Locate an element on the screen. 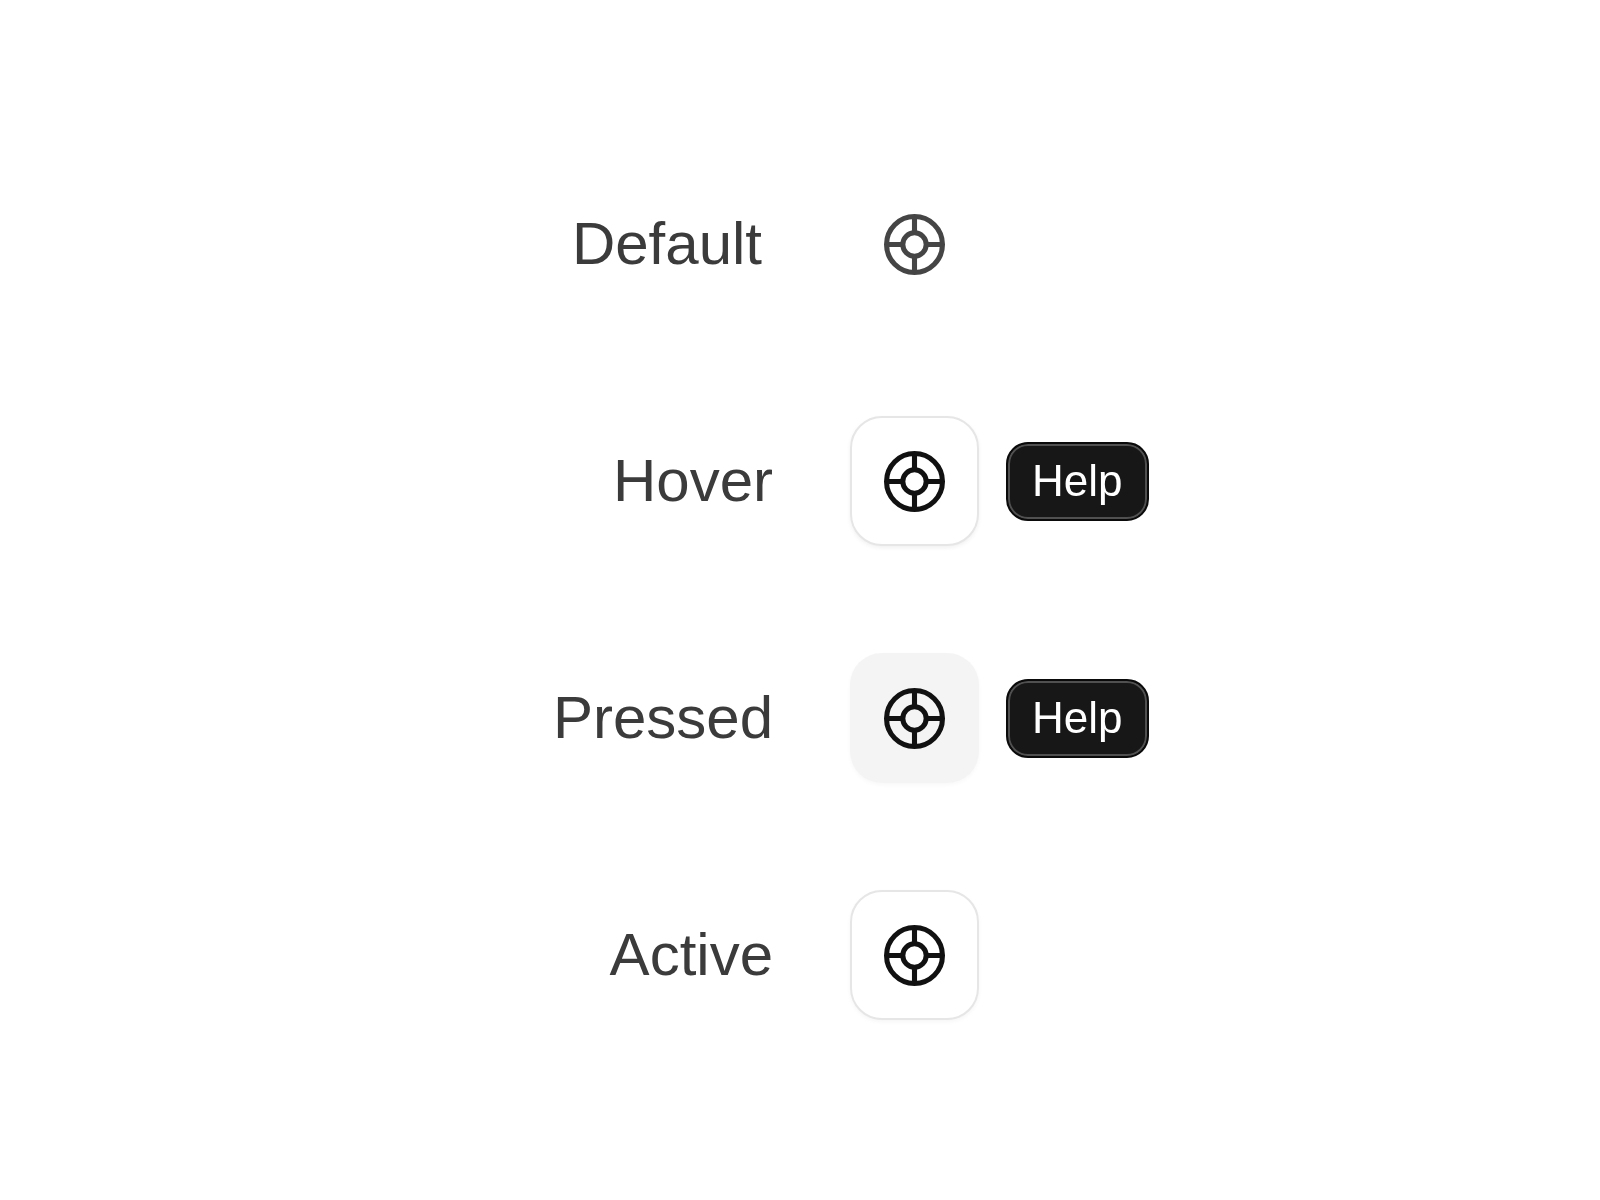  state-label: Pressed is located at coordinates (662, 718).